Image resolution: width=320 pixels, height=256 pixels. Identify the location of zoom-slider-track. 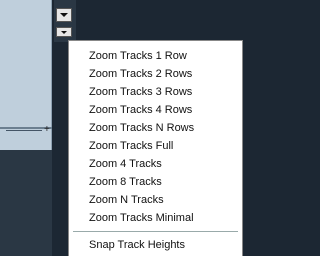
(24, 130).